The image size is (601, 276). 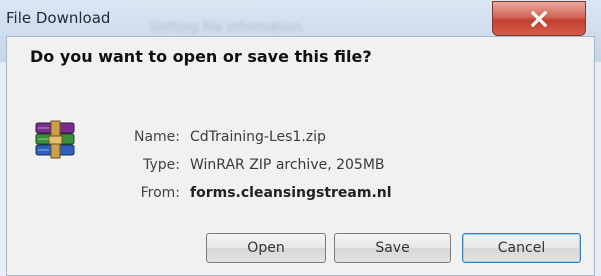 What do you see at coordinates (226, 27) in the screenshot?
I see `blurred-caption: Getting file information` at bounding box center [226, 27].